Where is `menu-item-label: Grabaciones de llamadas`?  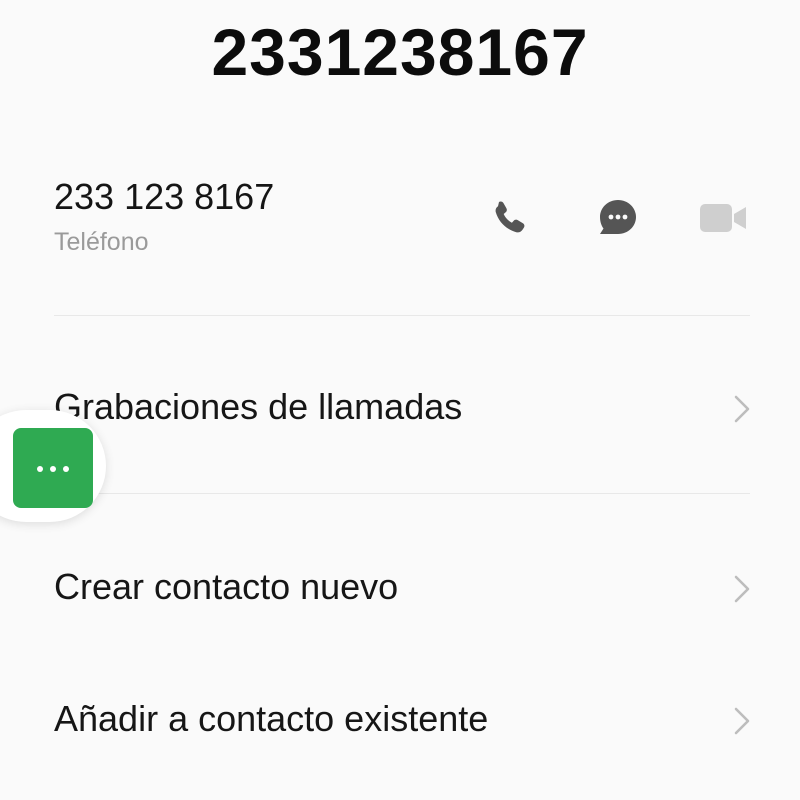 menu-item-label: Grabaciones de llamadas is located at coordinates (258, 406).